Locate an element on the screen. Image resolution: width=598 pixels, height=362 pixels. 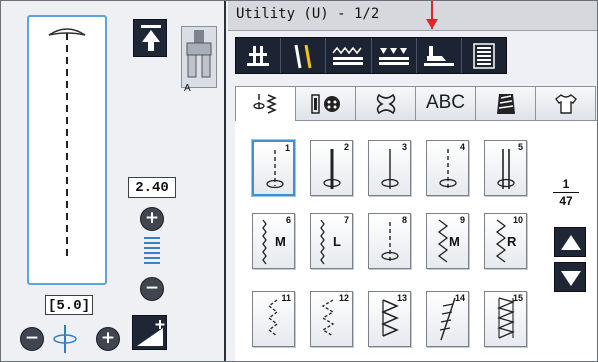
stitch-elongation-button is located at coordinates (349, 55).